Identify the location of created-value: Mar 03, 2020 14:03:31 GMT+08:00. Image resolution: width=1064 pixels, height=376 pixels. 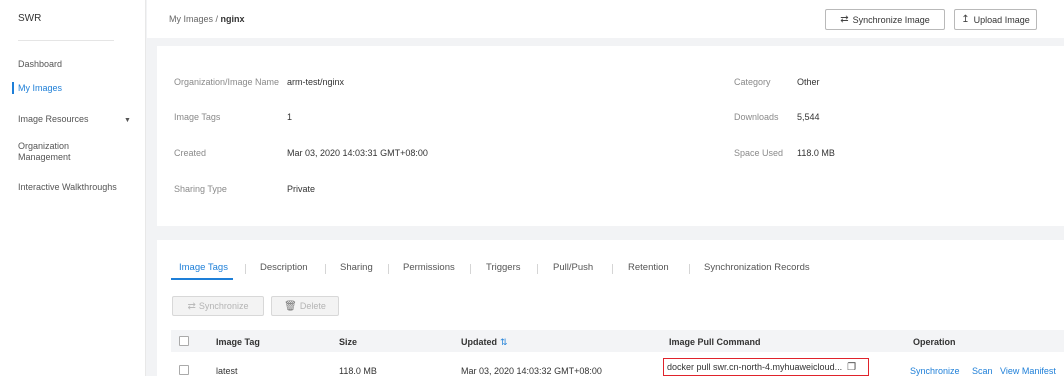
(357, 153).